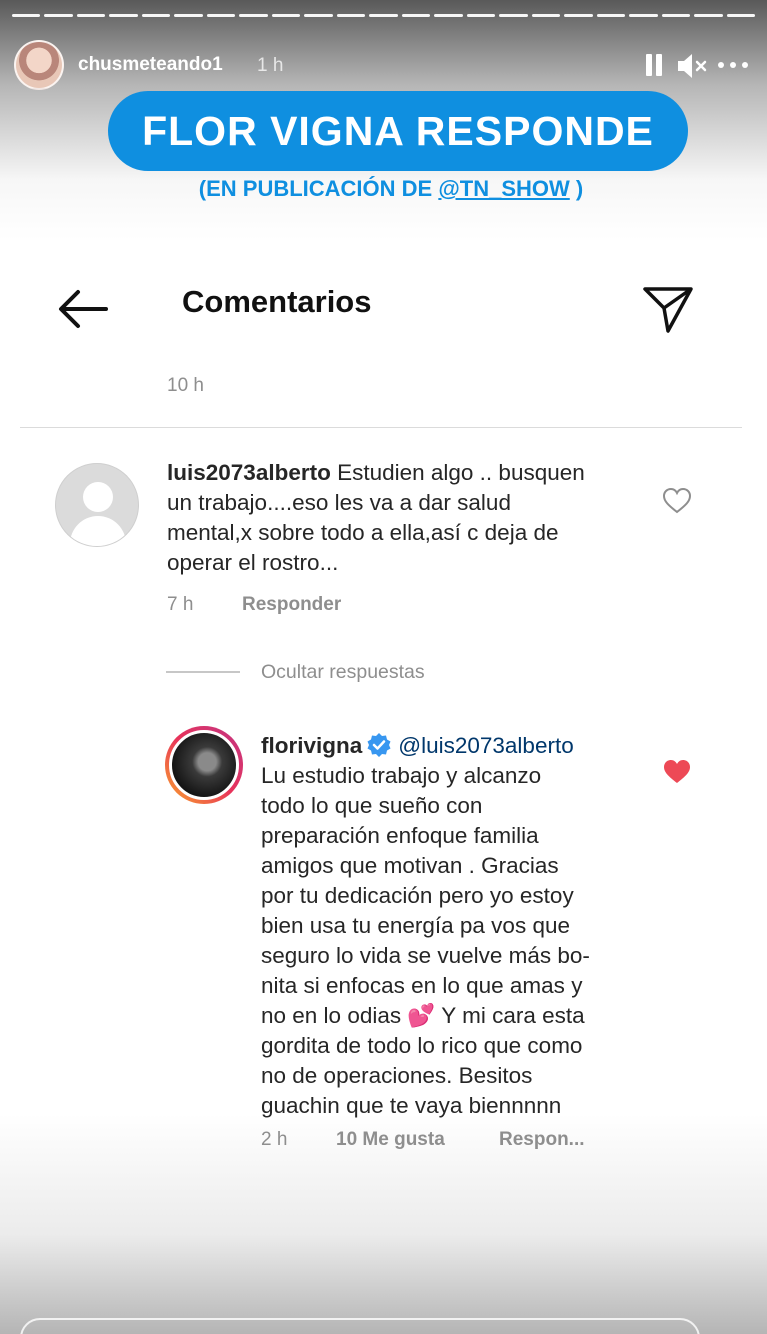 The height and width of the screenshot is (1334, 767). Describe the element at coordinates (677, 772) in the screenshot. I see `heart-filled-icon` at that location.